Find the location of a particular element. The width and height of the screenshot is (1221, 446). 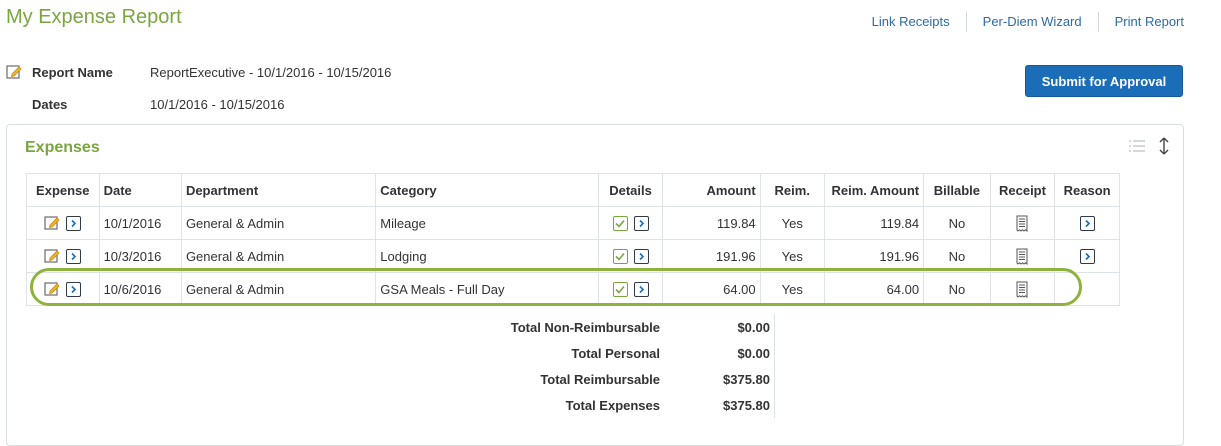

expense-amount: 64.00 is located at coordinates (711, 289).